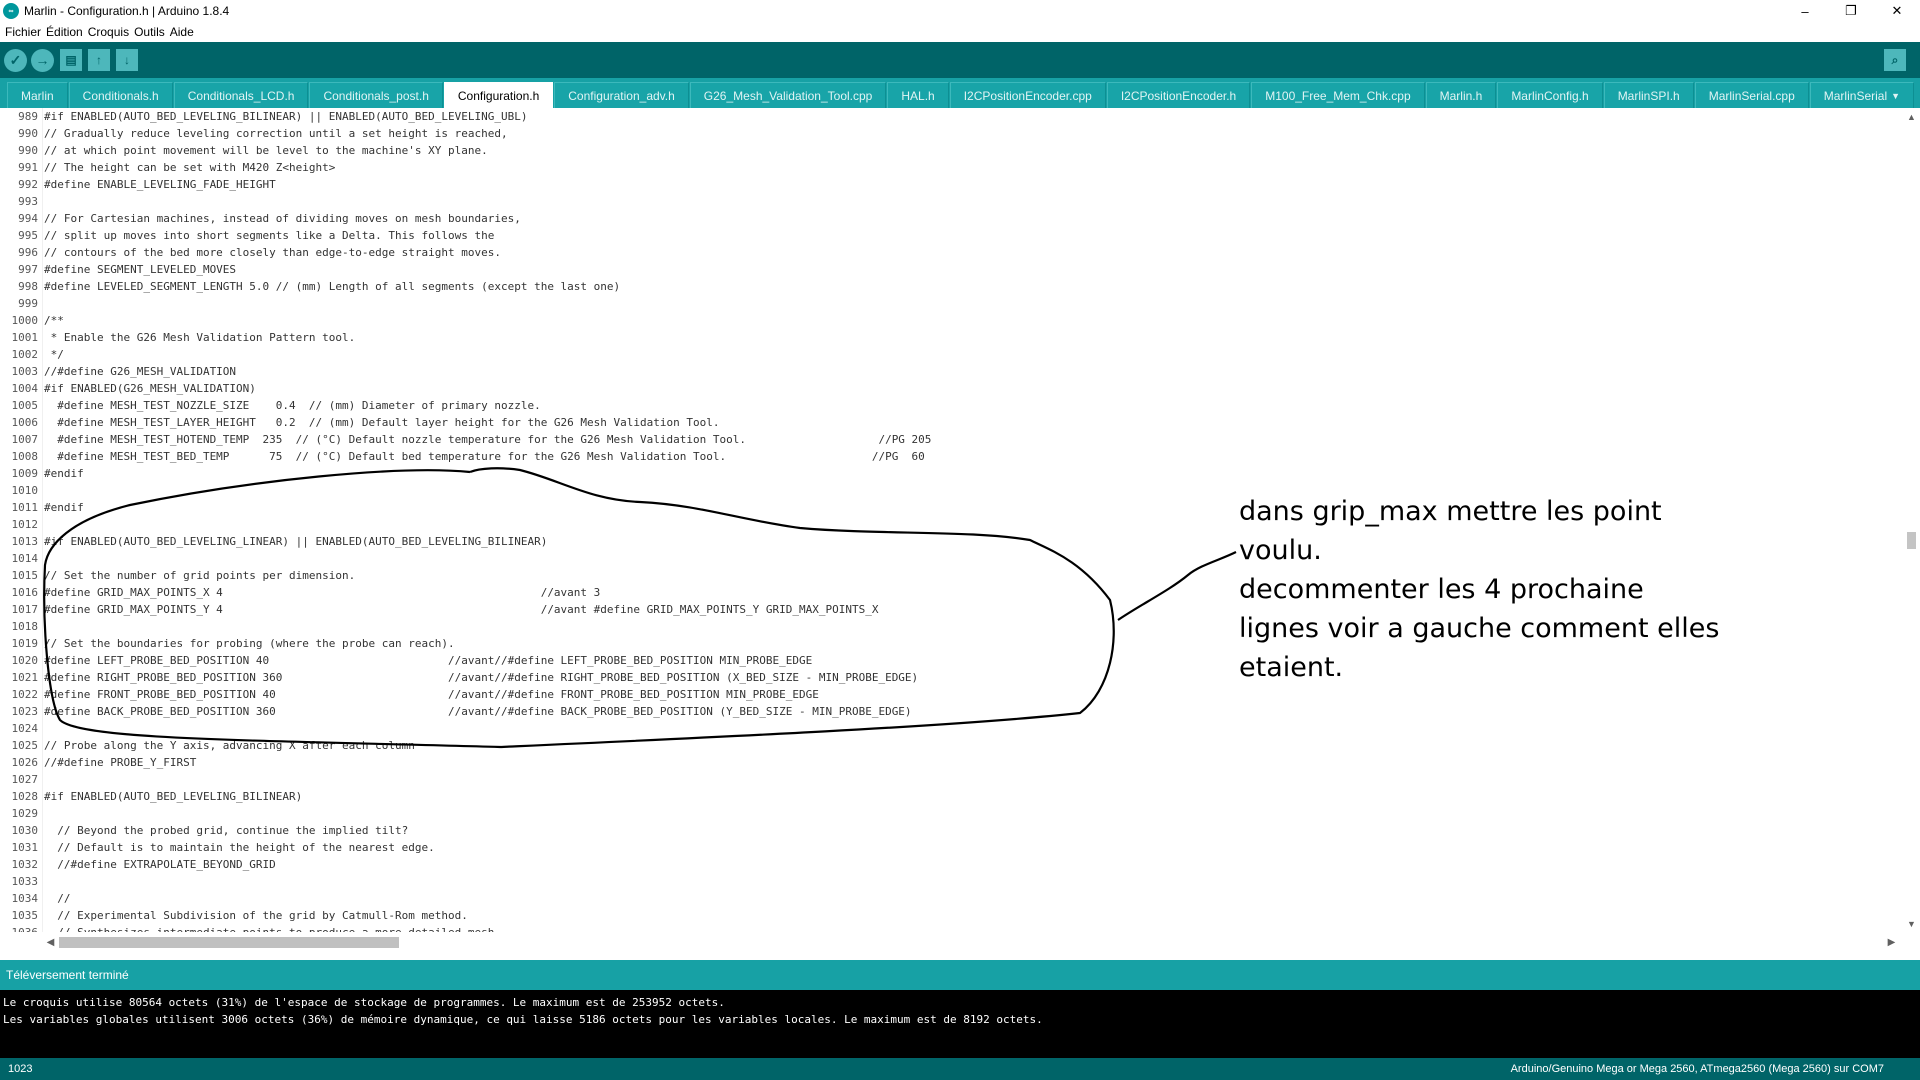  What do you see at coordinates (1751, 95) in the screenshot?
I see `tab-marlinserial-cpp: MarlinSerial.cpp` at bounding box center [1751, 95].